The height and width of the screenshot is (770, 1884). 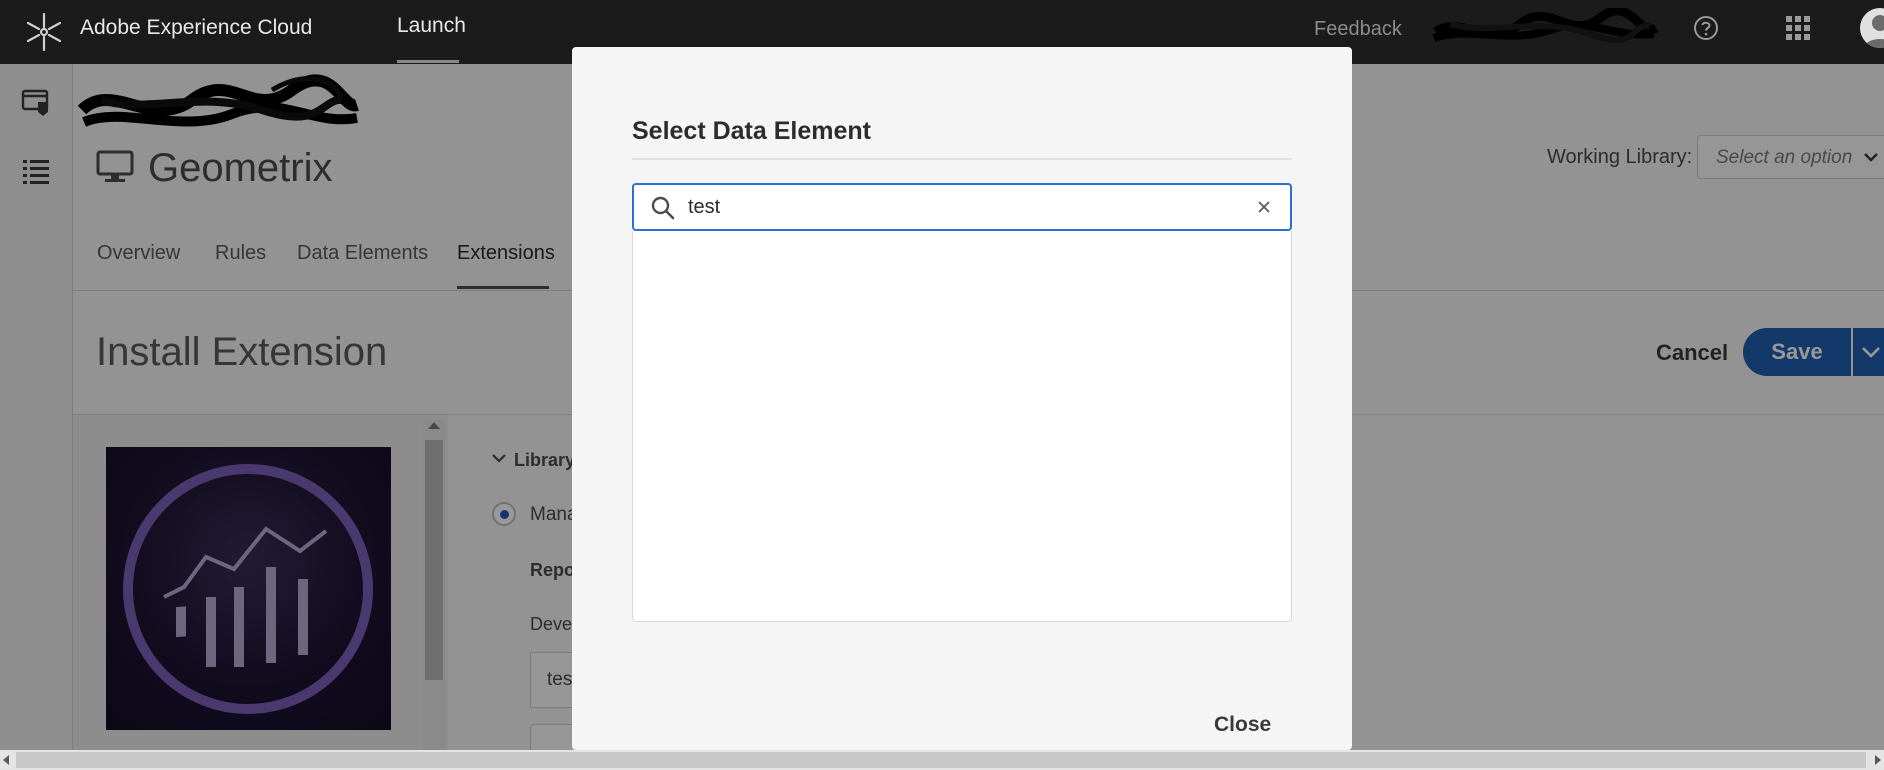 I want to click on dialog-title: Select Data Element, so click(x=751, y=131).